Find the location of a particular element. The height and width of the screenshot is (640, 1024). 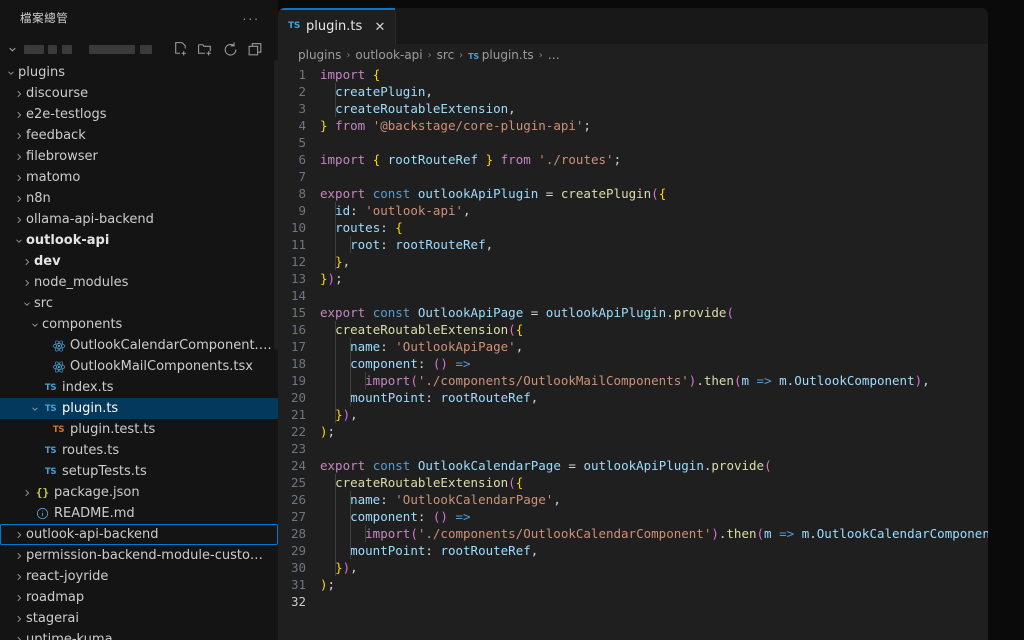

close-icon: ✕ is located at coordinates (380, 26).